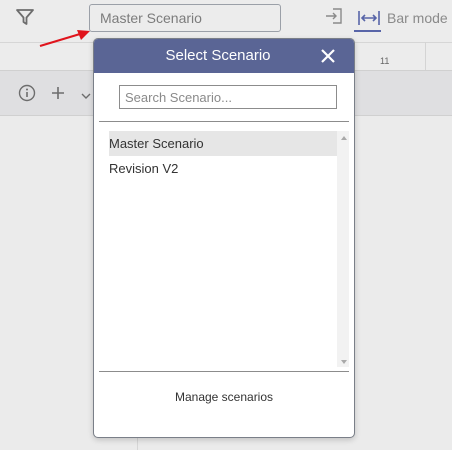 The height and width of the screenshot is (450, 452). What do you see at coordinates (223, 168) in the screenshot?
I see `list-item: Revision V2` at bounding box center [223, 168].